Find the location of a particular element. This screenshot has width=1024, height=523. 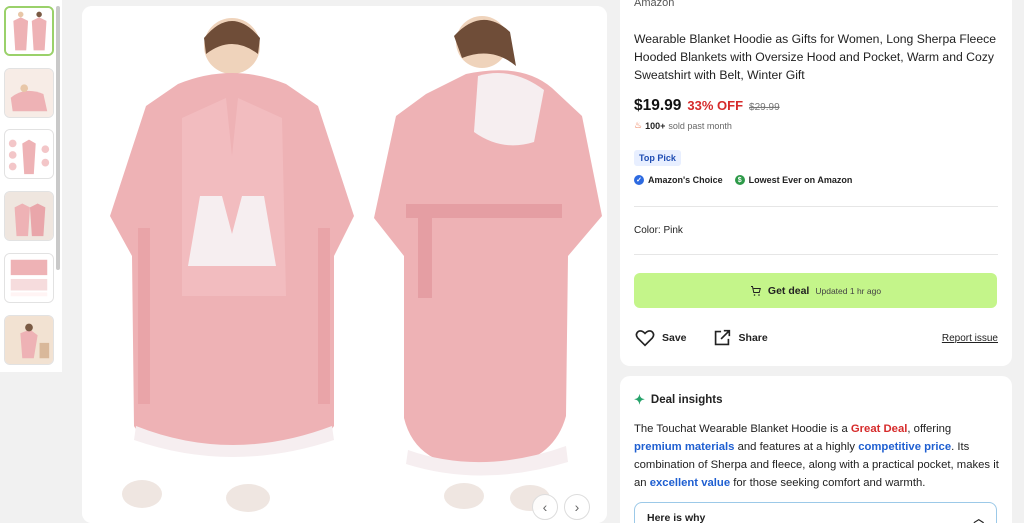

badge-label: Amazon's Choice is located at coordinates (685, 180).